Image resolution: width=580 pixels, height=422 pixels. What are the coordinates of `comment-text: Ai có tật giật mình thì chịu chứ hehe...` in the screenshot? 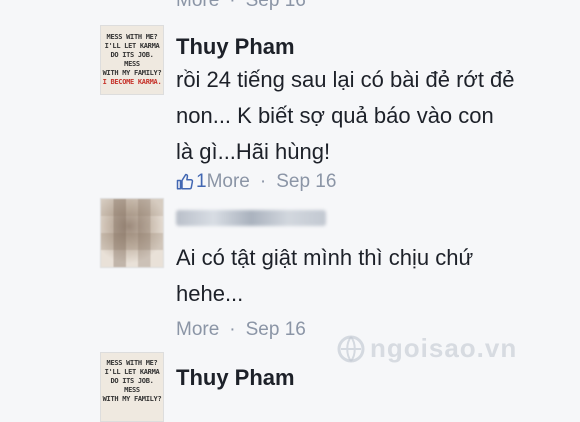 It's located at (325, 275).